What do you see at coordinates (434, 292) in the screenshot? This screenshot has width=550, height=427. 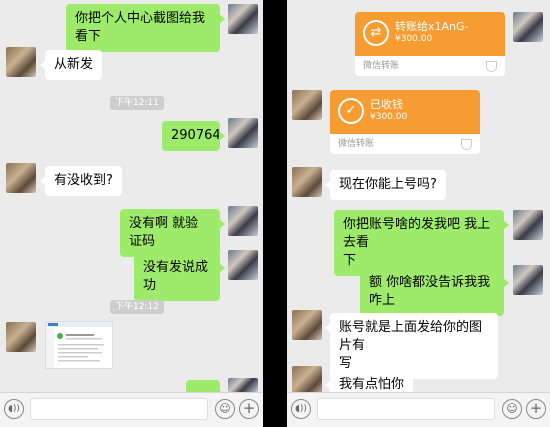 I see `outgoing-message: 额 你啥都没告诉我我咋上` at bounding box center [434, 292].